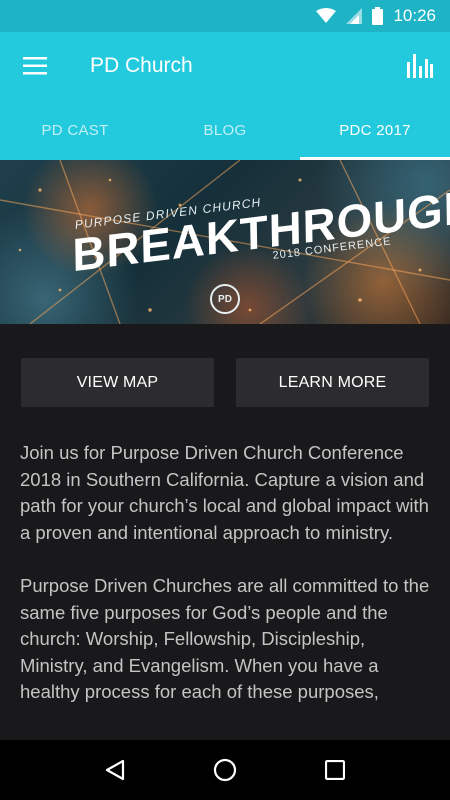 The width and height of the screenshot is (450, 800). I want to click on view-map-button: VIEW MAP, so click(117, 382).